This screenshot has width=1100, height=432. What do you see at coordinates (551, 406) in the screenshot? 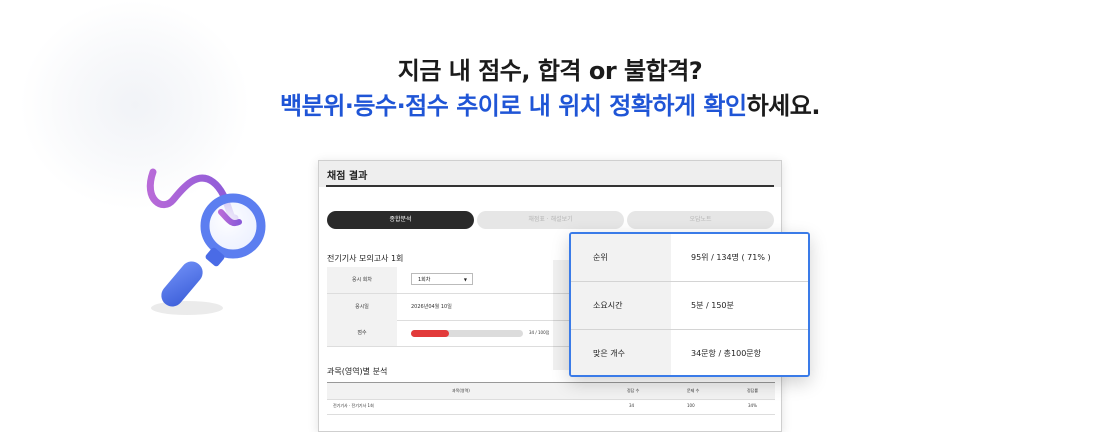
I see `table-row: 전기기사 · 전기기사 1회 34 100 34%` at bounding box center [551, 406].